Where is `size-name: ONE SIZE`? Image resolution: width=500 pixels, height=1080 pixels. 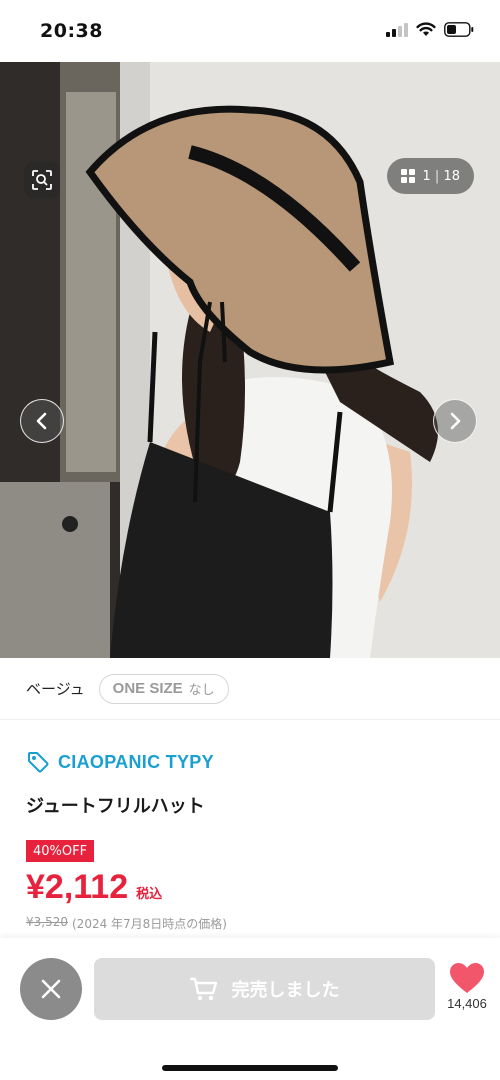 size-name: ONE SIZE is located at coordinates (147, 688).